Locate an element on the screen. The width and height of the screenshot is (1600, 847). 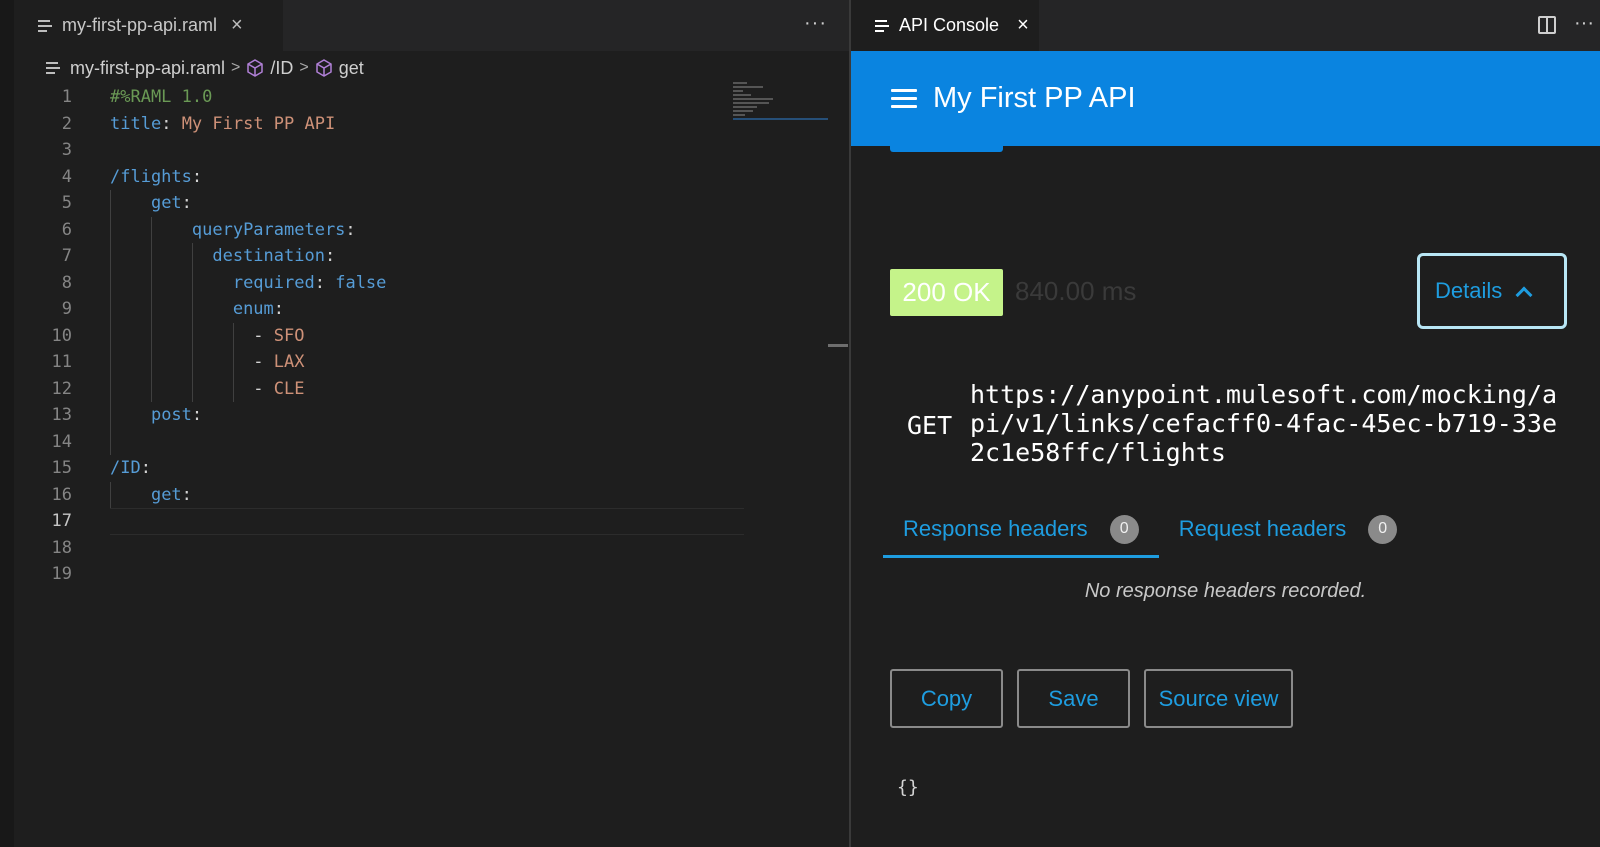
chevron-up-icon is located at coordinates (1524, 295).